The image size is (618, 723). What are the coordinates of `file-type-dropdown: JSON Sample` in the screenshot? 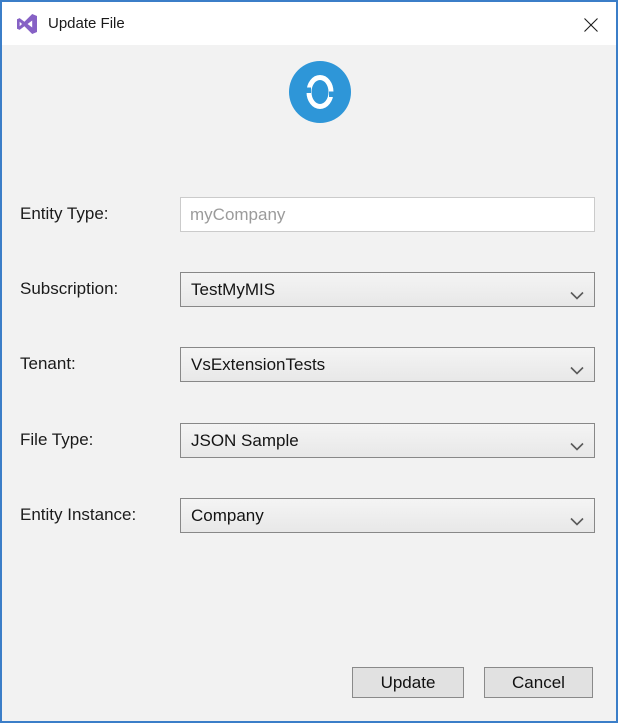 It's located at (387, 440).